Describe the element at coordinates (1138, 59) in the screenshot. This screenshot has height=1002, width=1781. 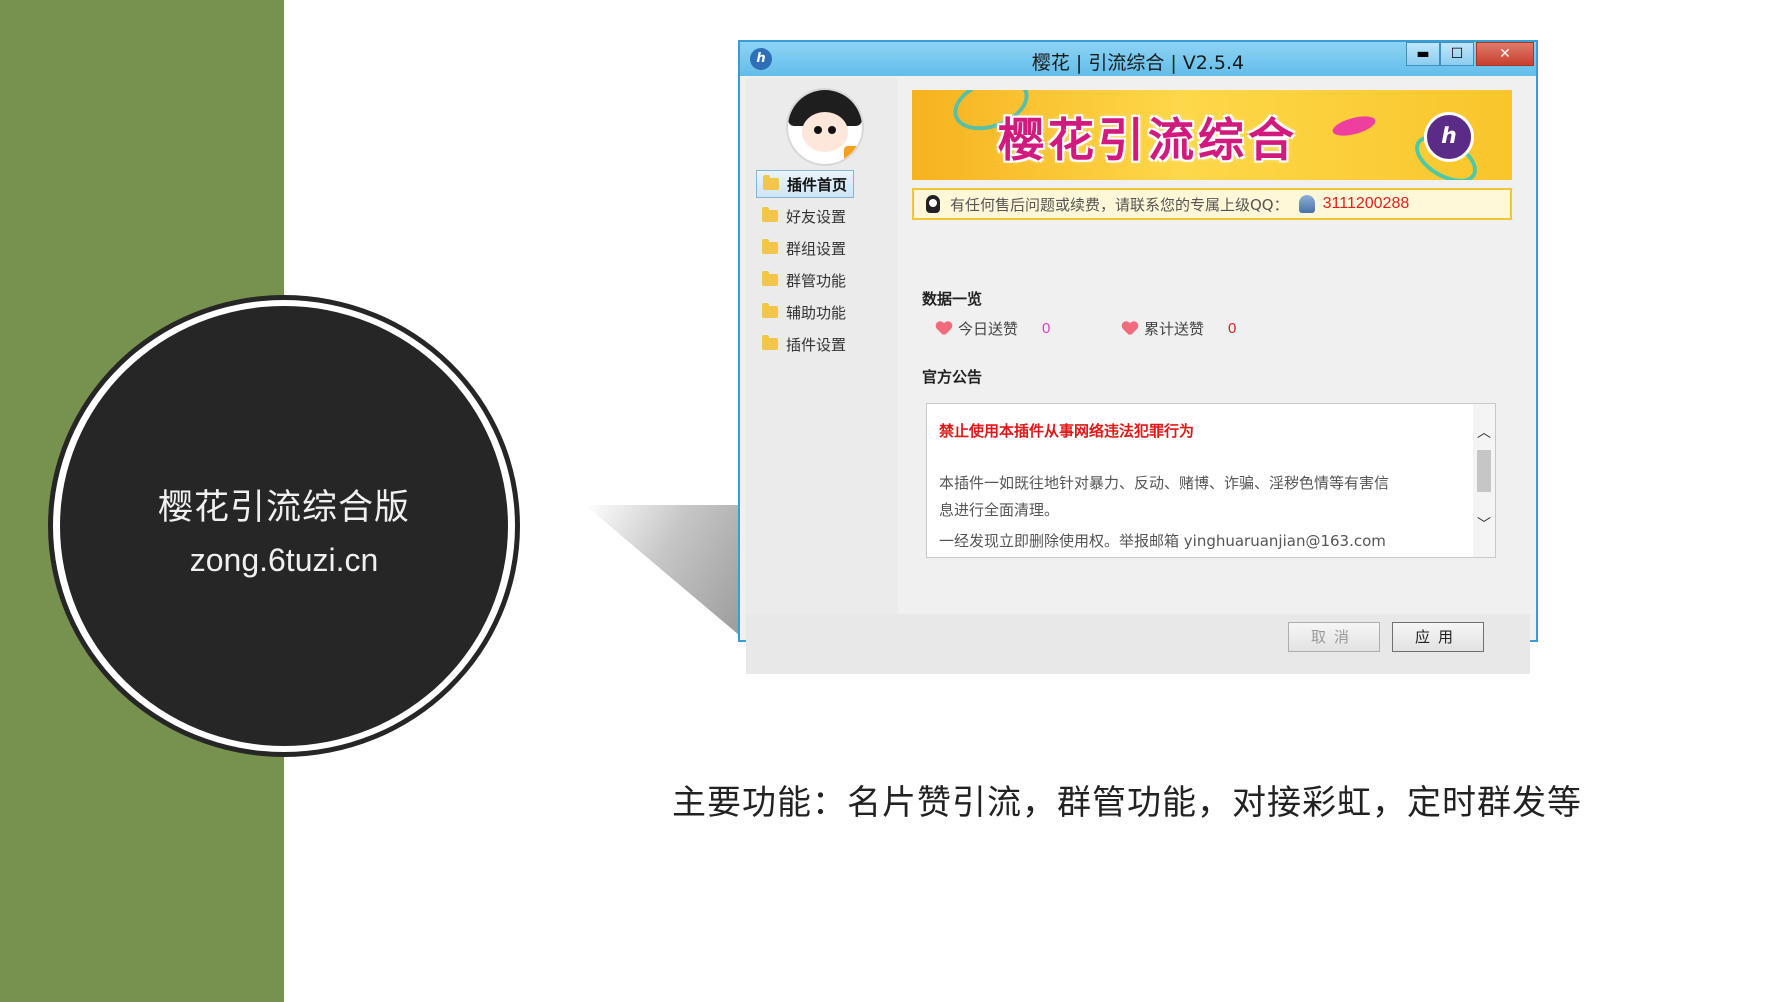
I see `title-bar: ℎ 樱花 | 引流综合 | V2.5.4 ▬ ☐ ✕` at that location.